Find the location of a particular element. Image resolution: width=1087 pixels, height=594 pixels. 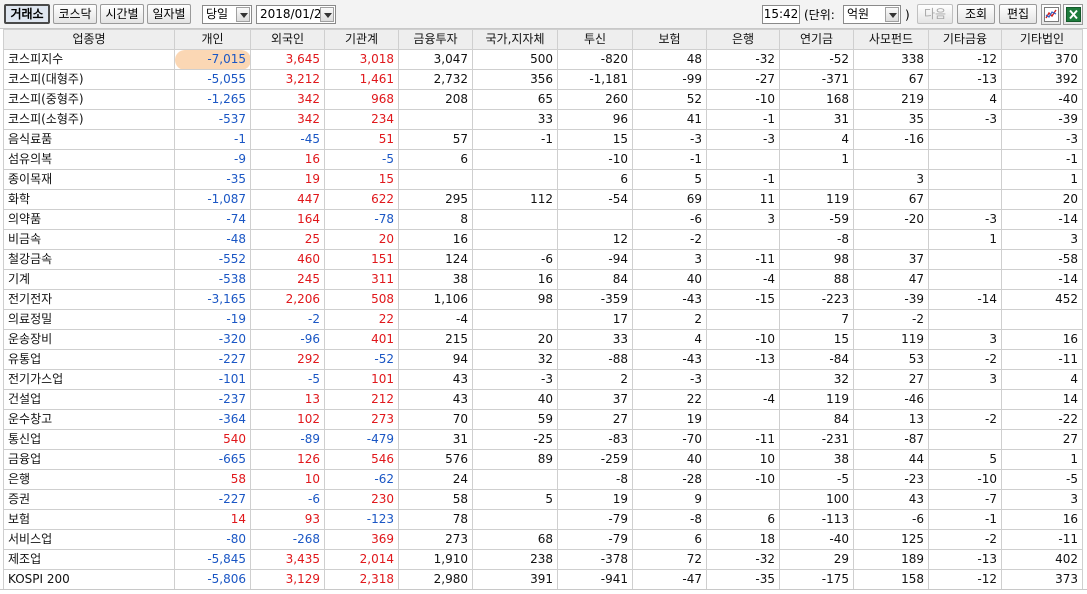

edit-button: 편집 is located at coordinates (1018, 14).